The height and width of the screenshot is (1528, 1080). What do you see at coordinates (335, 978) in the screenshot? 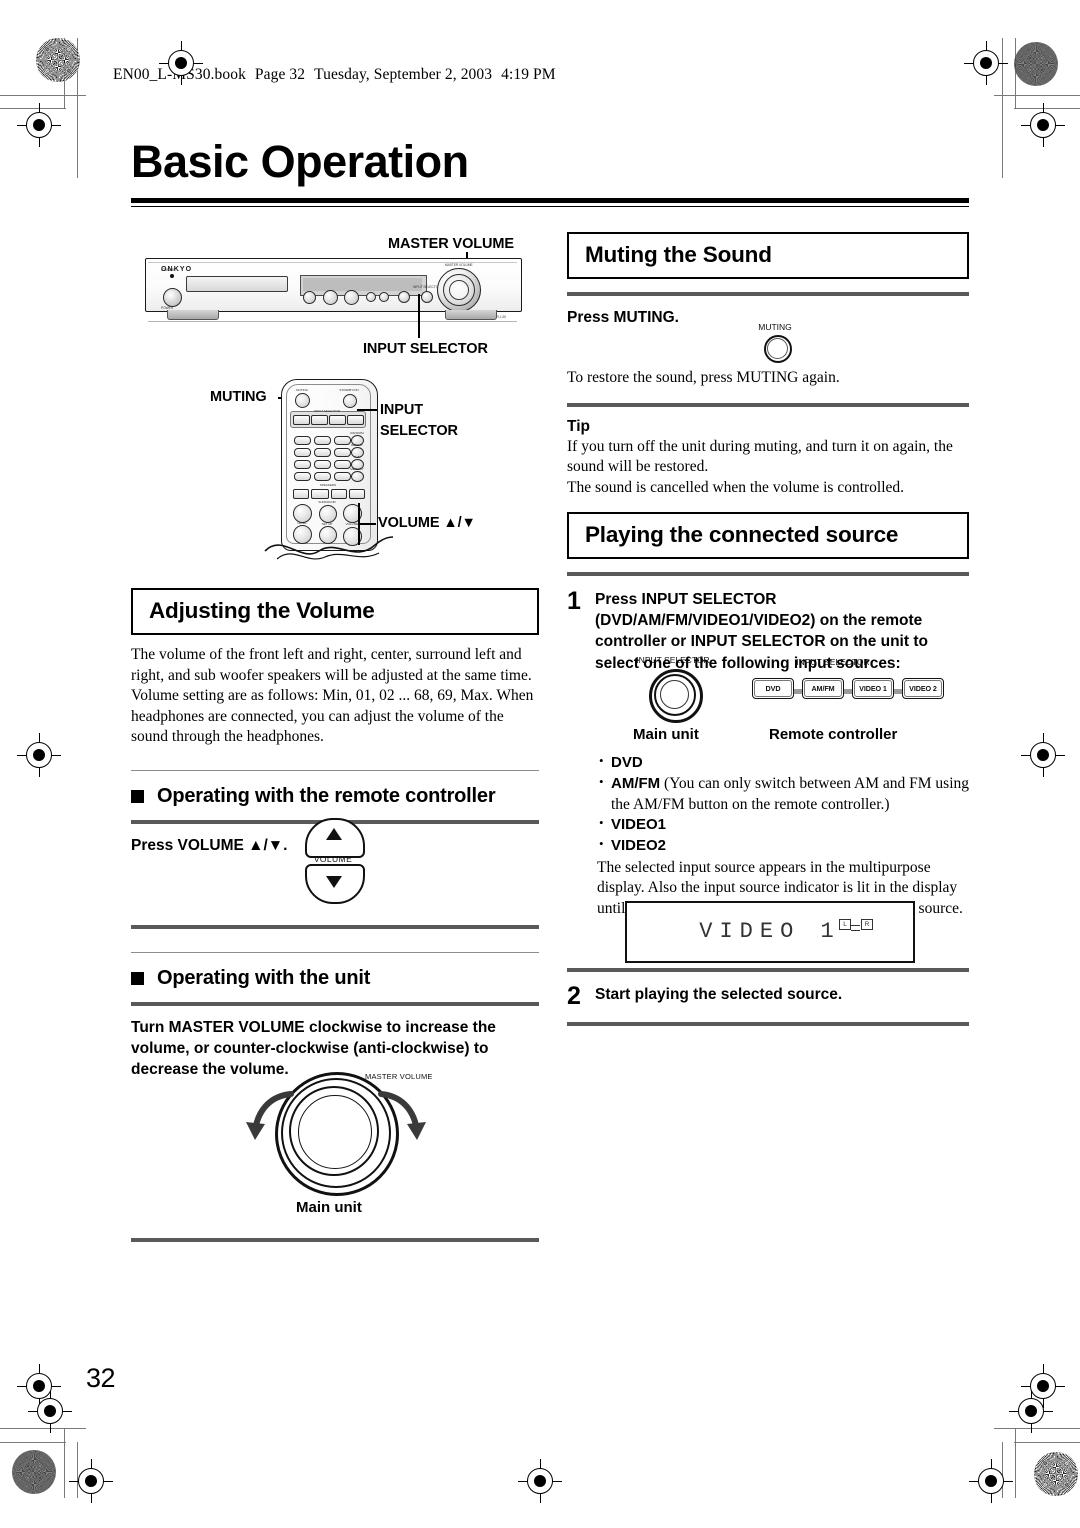
I see `subheading-operating-unit: Operating with the unit` at bounding box center [335, 978].